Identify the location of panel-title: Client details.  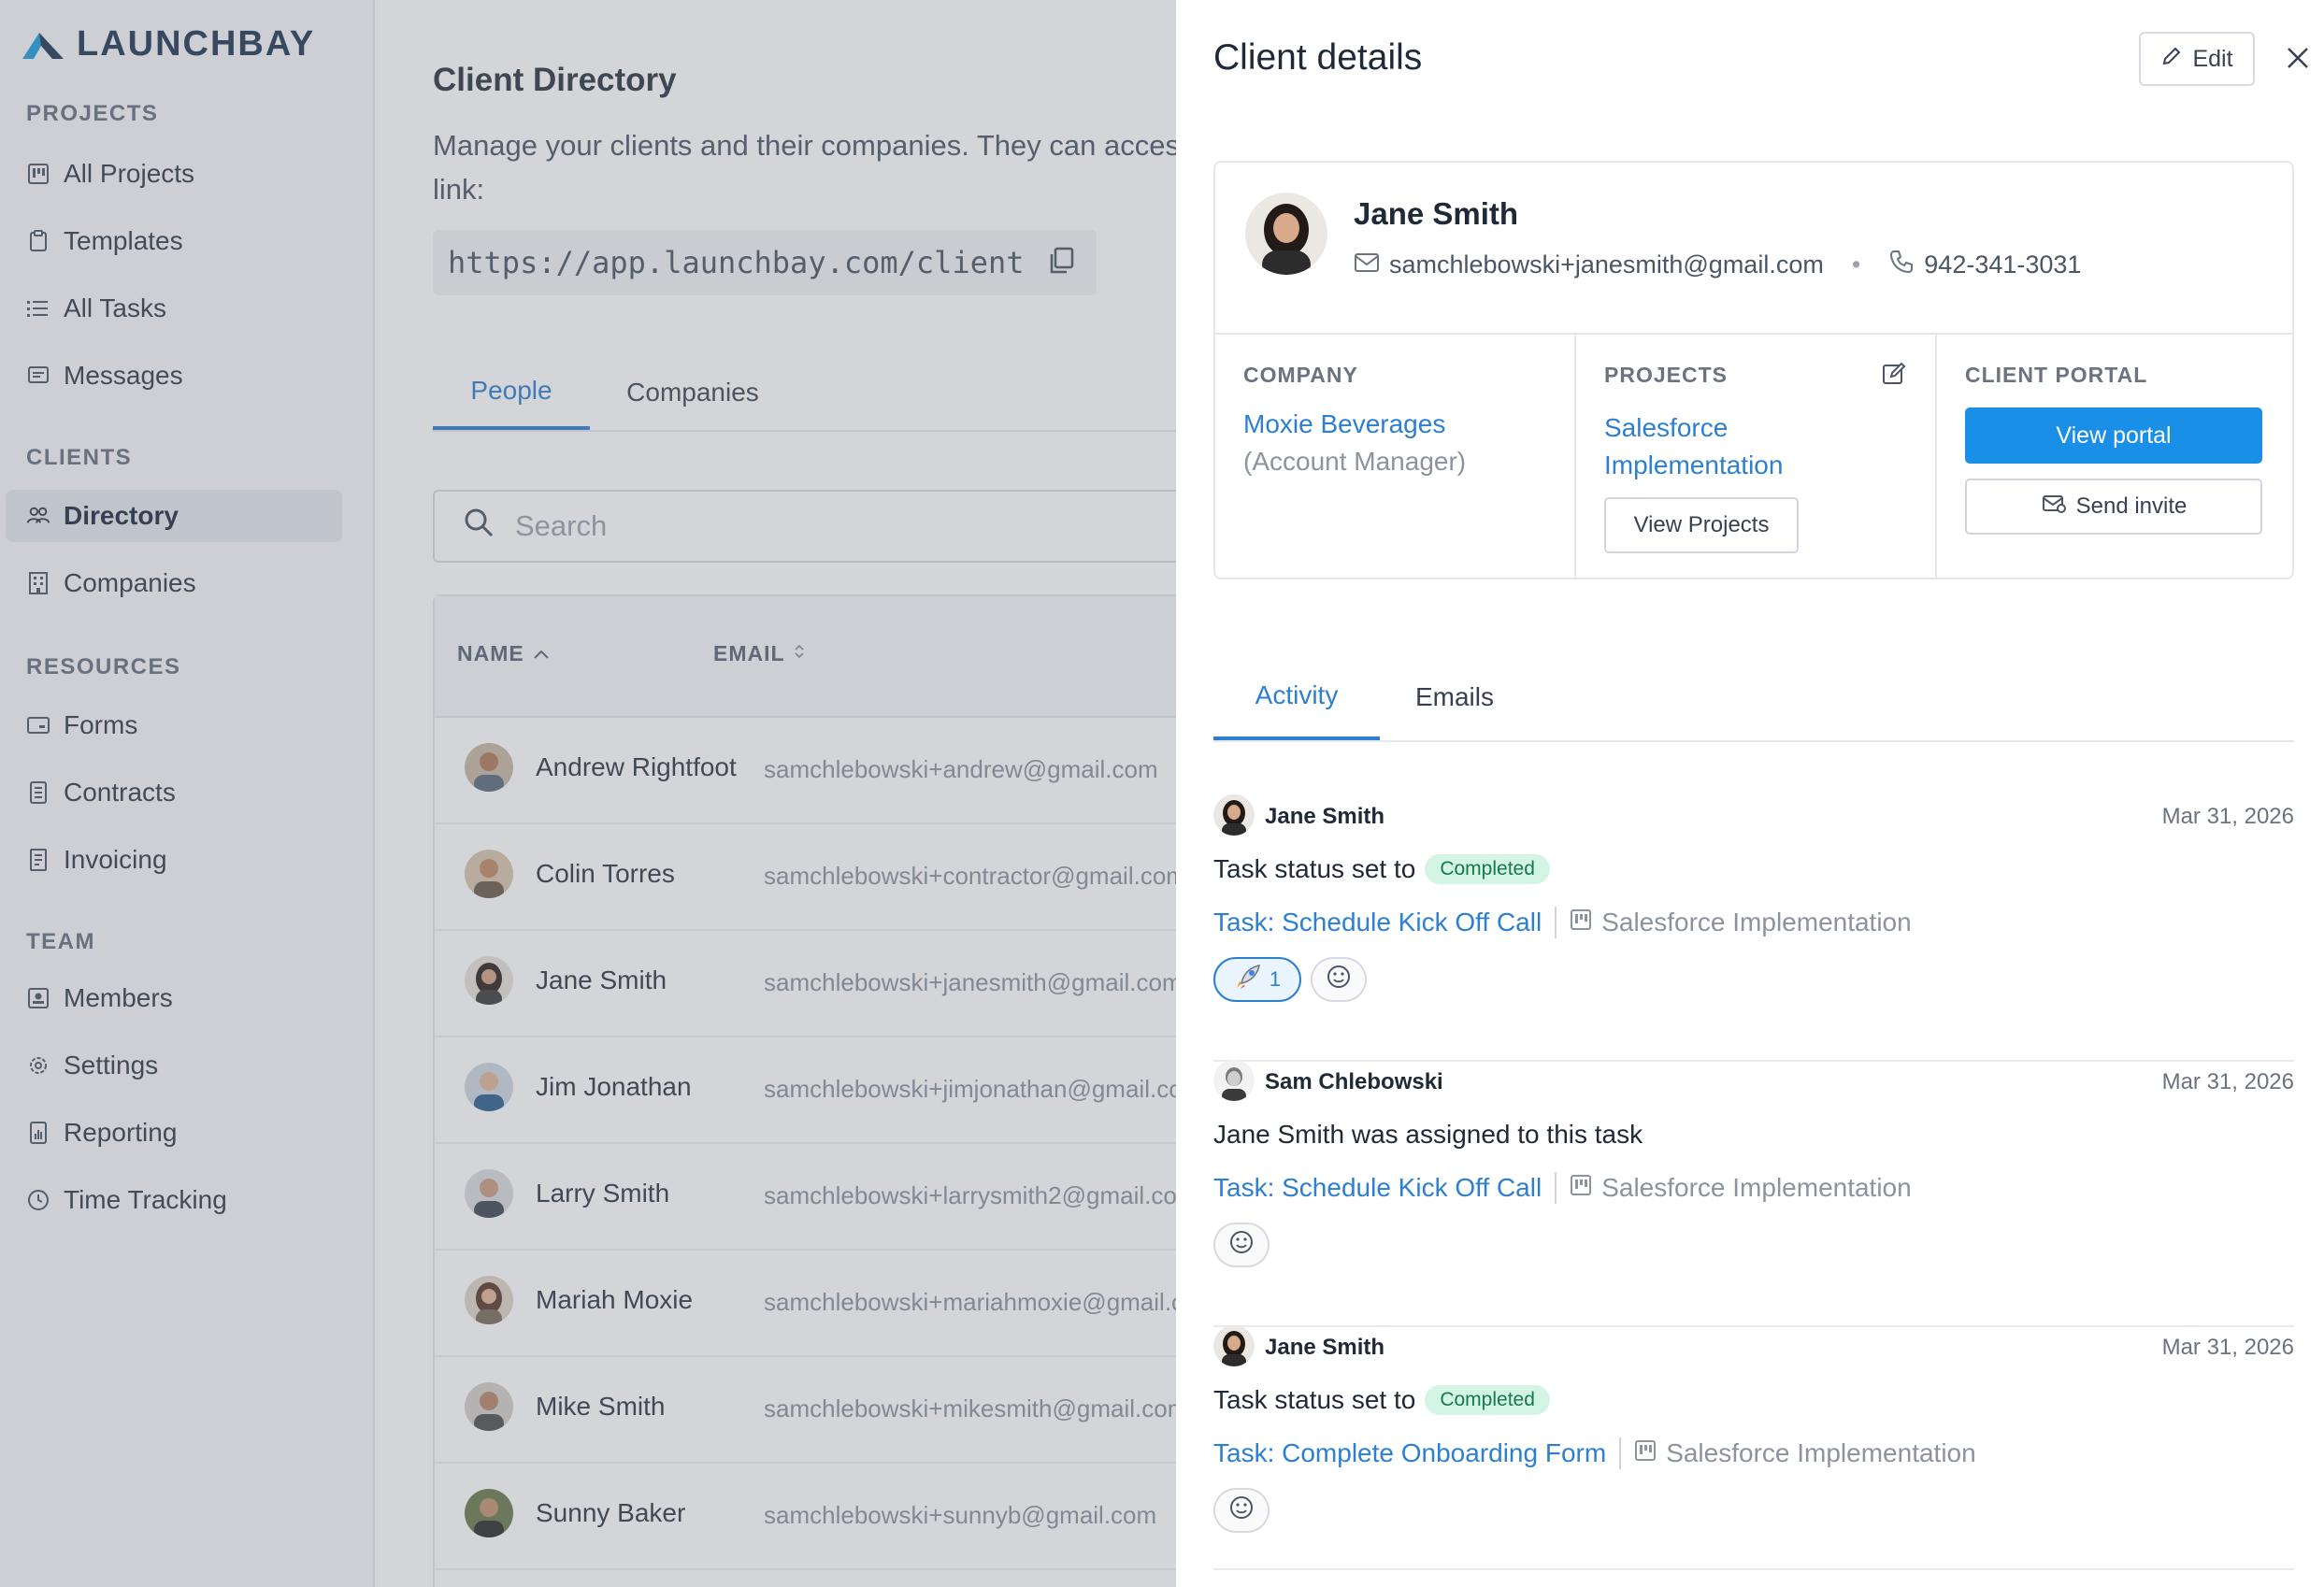
(1318, 57).